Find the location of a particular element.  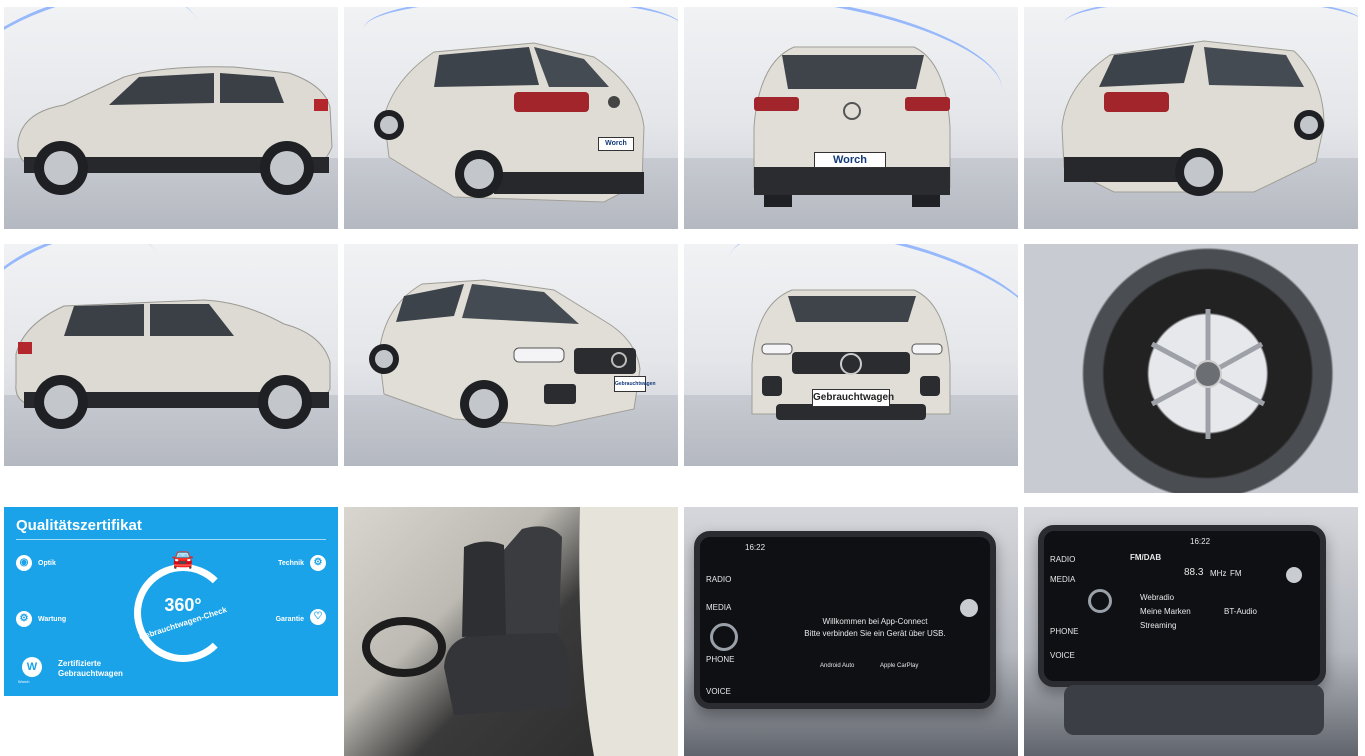

interior-seats-image is located at coordinates (520, 631).